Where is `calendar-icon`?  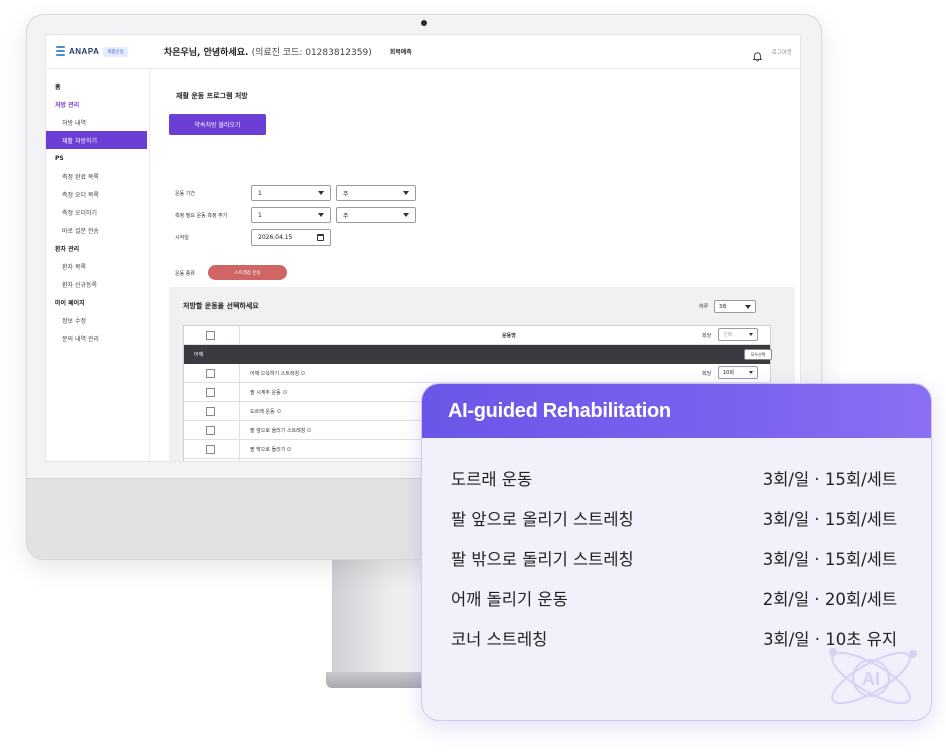 calendar-icon is located at coordinates (320, 237).